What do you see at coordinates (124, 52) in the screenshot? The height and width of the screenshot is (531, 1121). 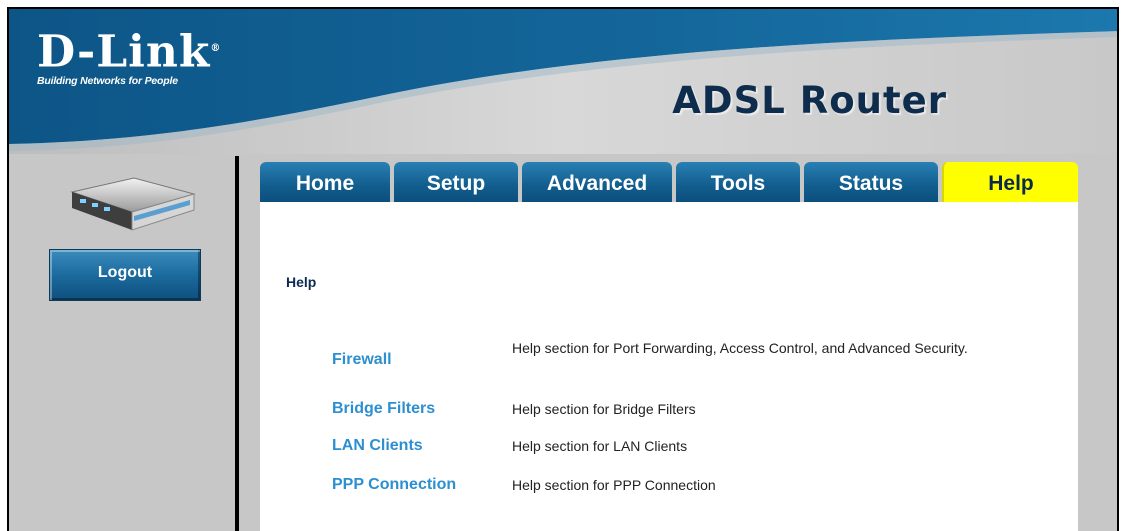 I see `logo-text: D-Link` at bounding box center [124, 52].